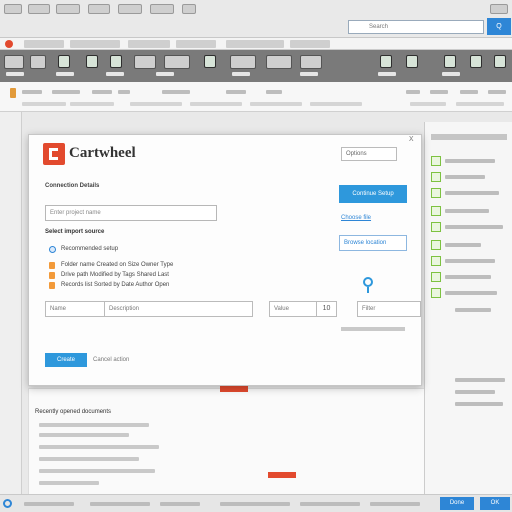 This screenshot has height=512, width=512. I want to click on project-name-input: Enter project name, so click(131, 213).